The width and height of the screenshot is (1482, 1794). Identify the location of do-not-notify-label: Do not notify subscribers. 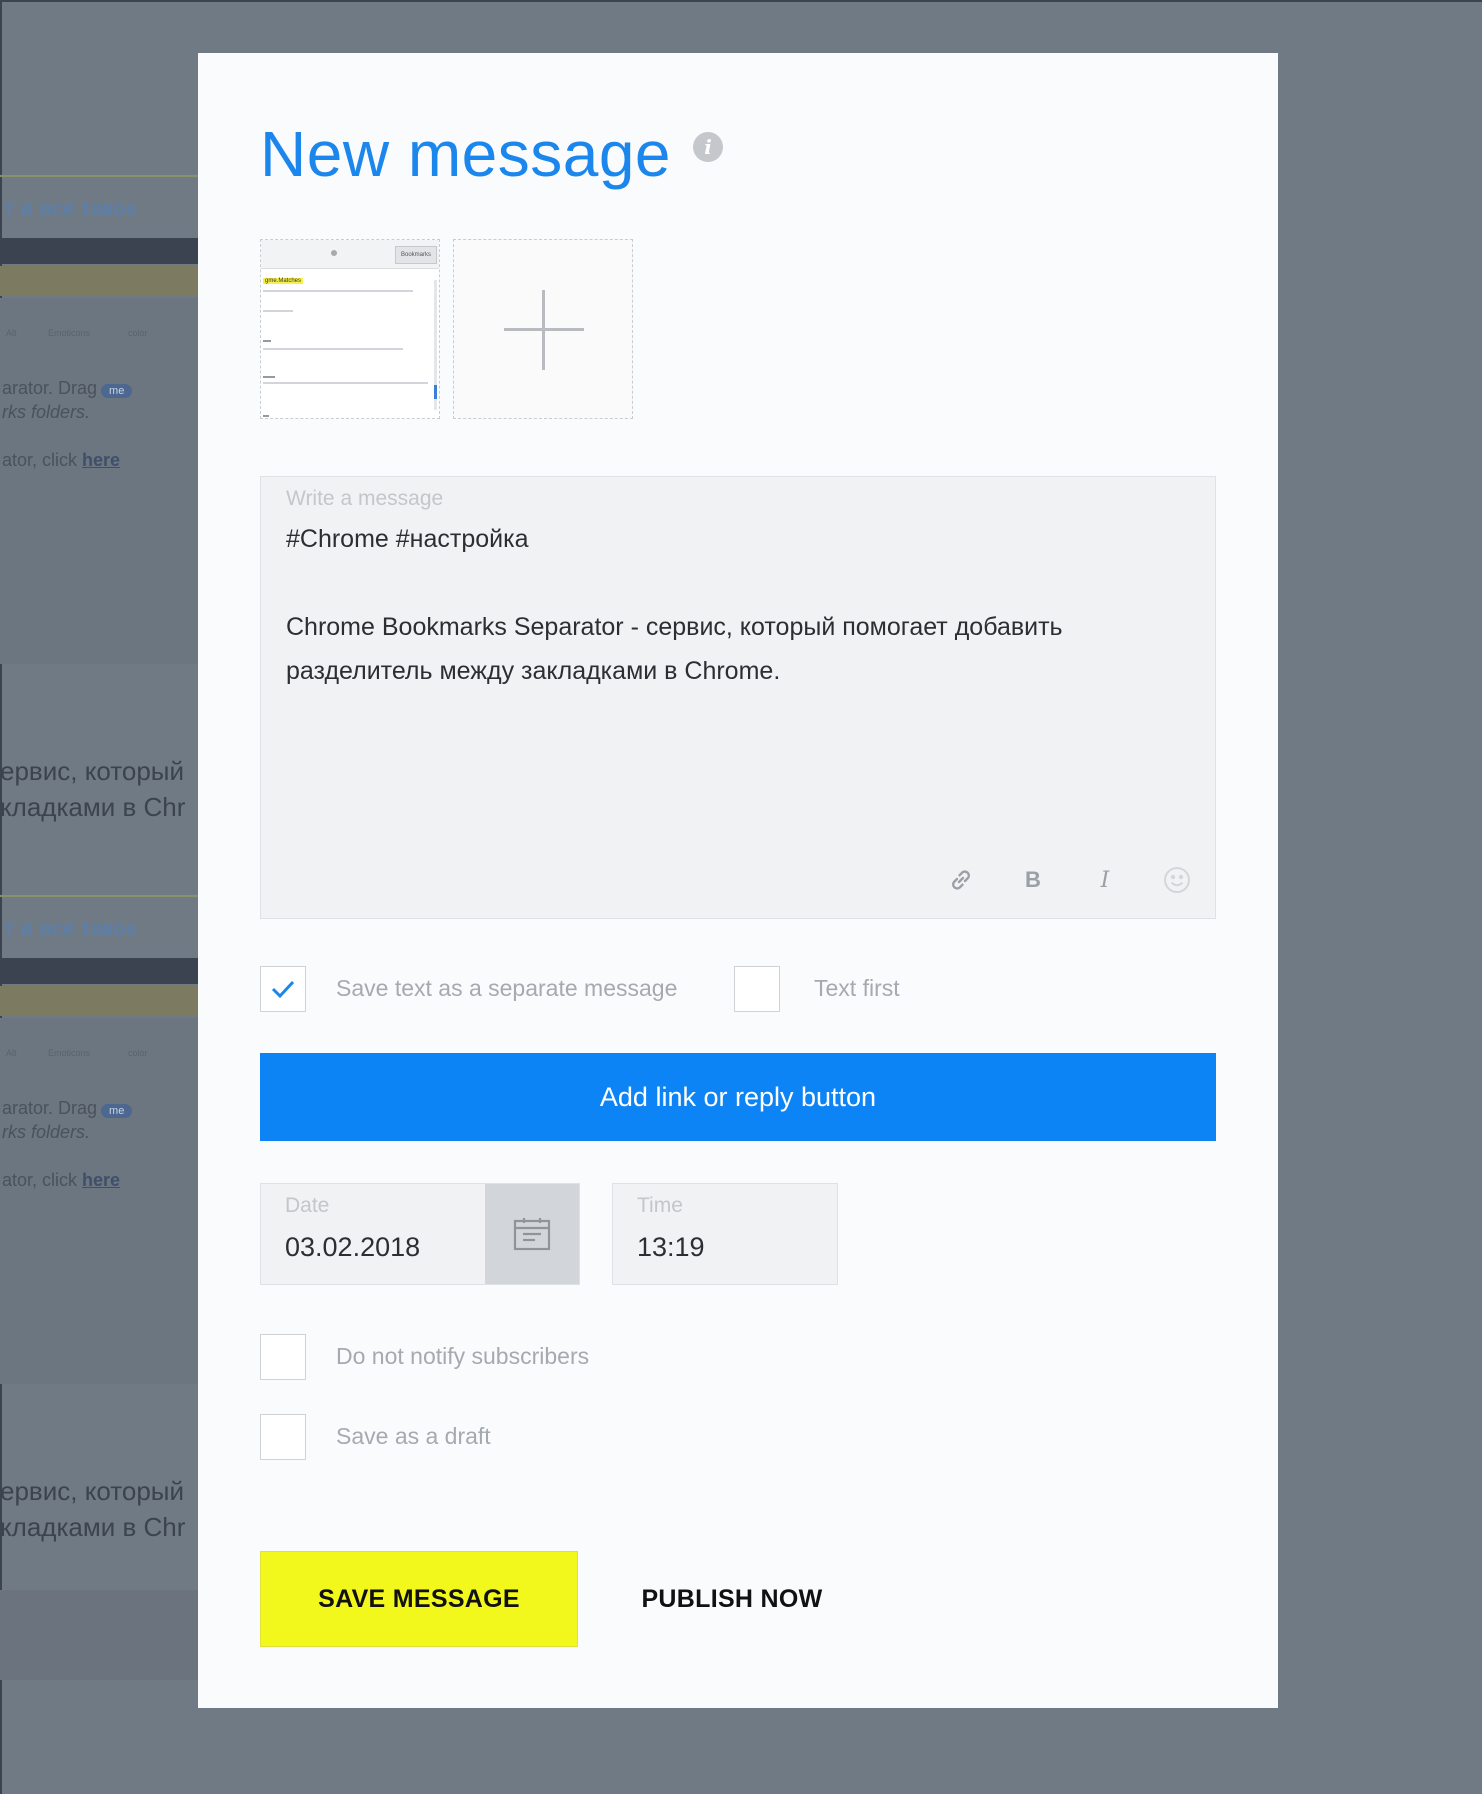
(463, 1356).